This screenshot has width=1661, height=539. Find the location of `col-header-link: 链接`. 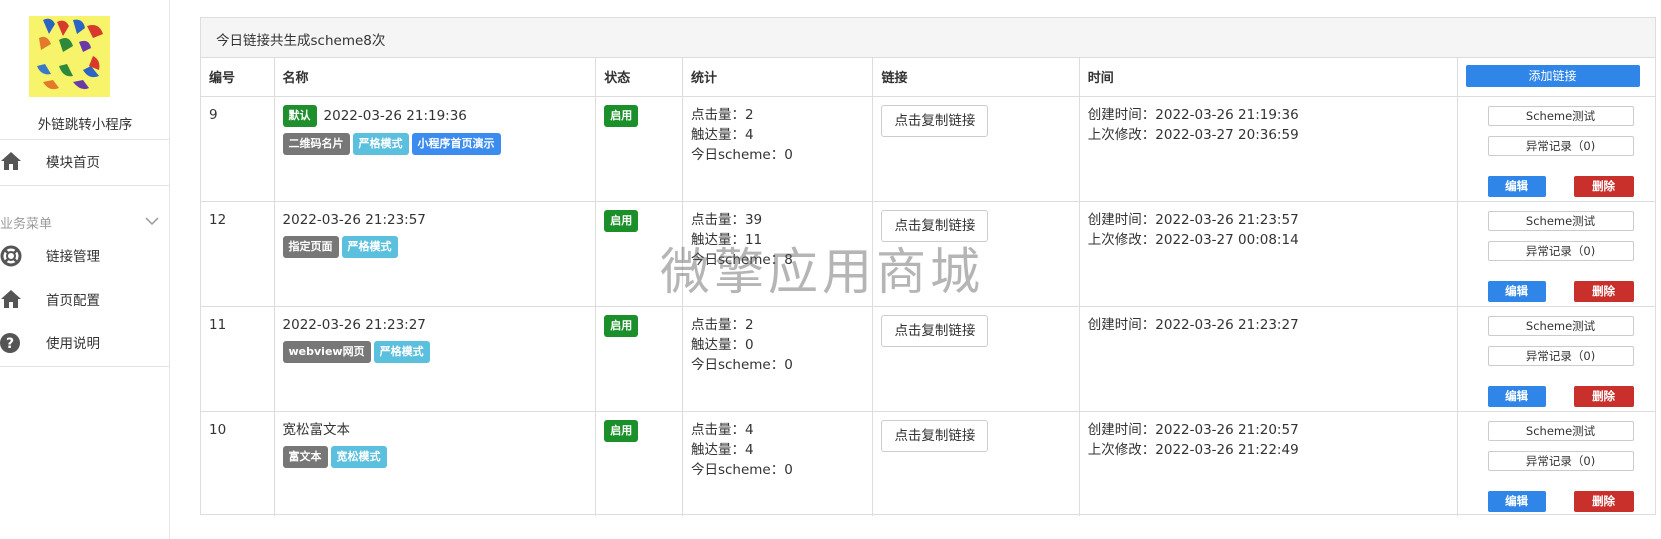

col-header-link: 链接 is located at coordinates (976, 77).